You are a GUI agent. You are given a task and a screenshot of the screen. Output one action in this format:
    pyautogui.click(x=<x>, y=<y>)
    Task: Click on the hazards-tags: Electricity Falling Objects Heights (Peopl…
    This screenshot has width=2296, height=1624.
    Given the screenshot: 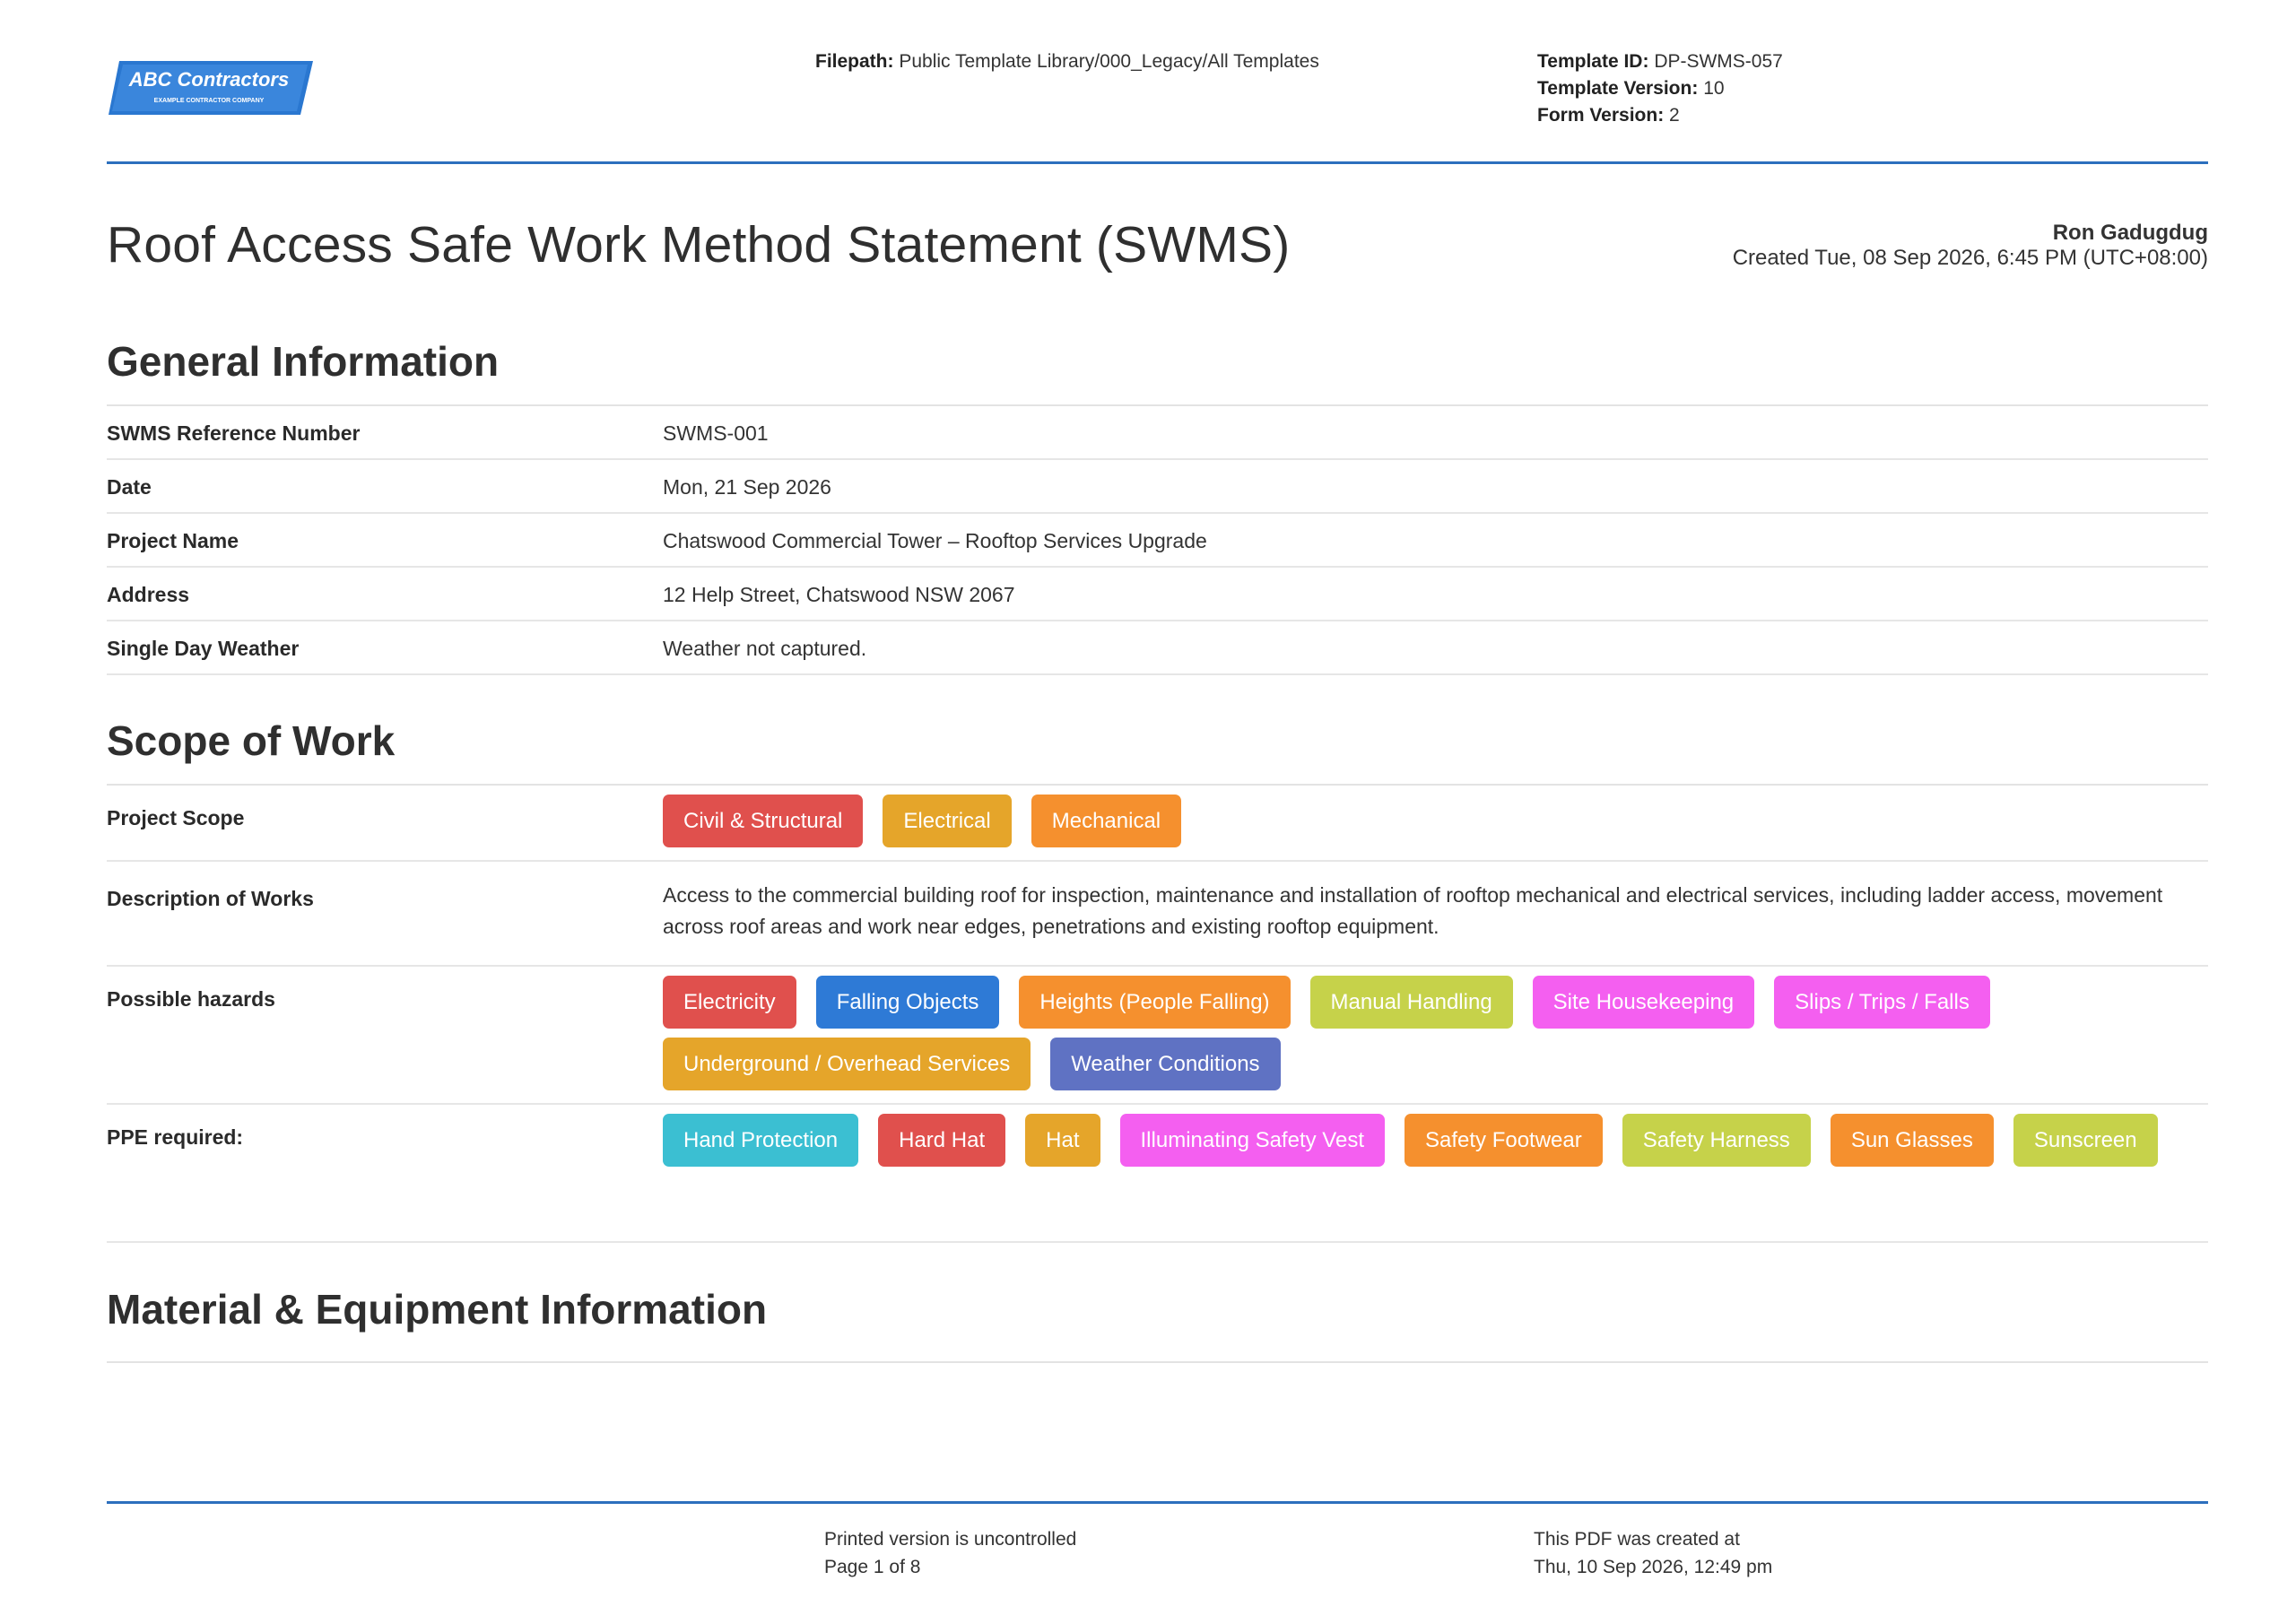 What is the action you would take?
    pyautogui.click(x=1434, y=1037)
    